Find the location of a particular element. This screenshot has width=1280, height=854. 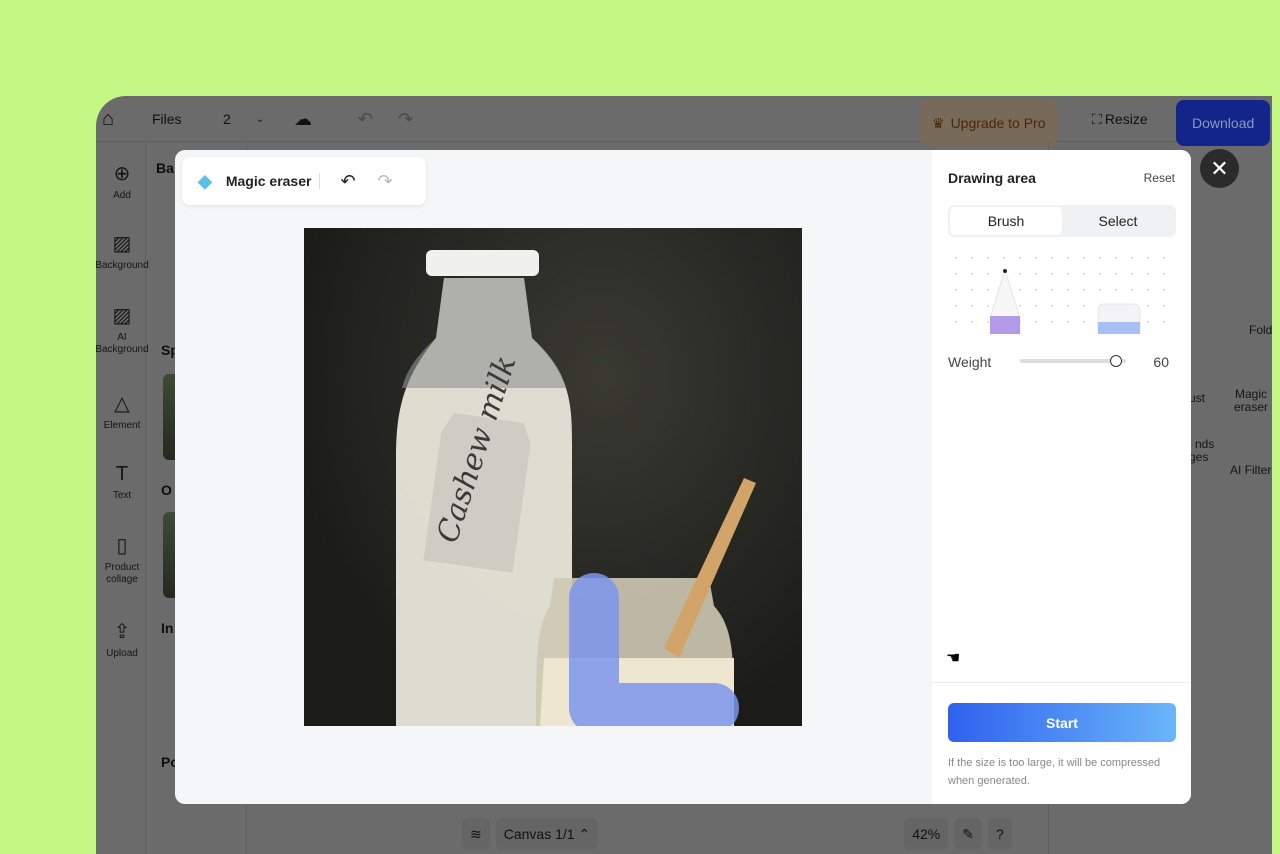

reset-button: Reset is located at coordinates (1159, 178).